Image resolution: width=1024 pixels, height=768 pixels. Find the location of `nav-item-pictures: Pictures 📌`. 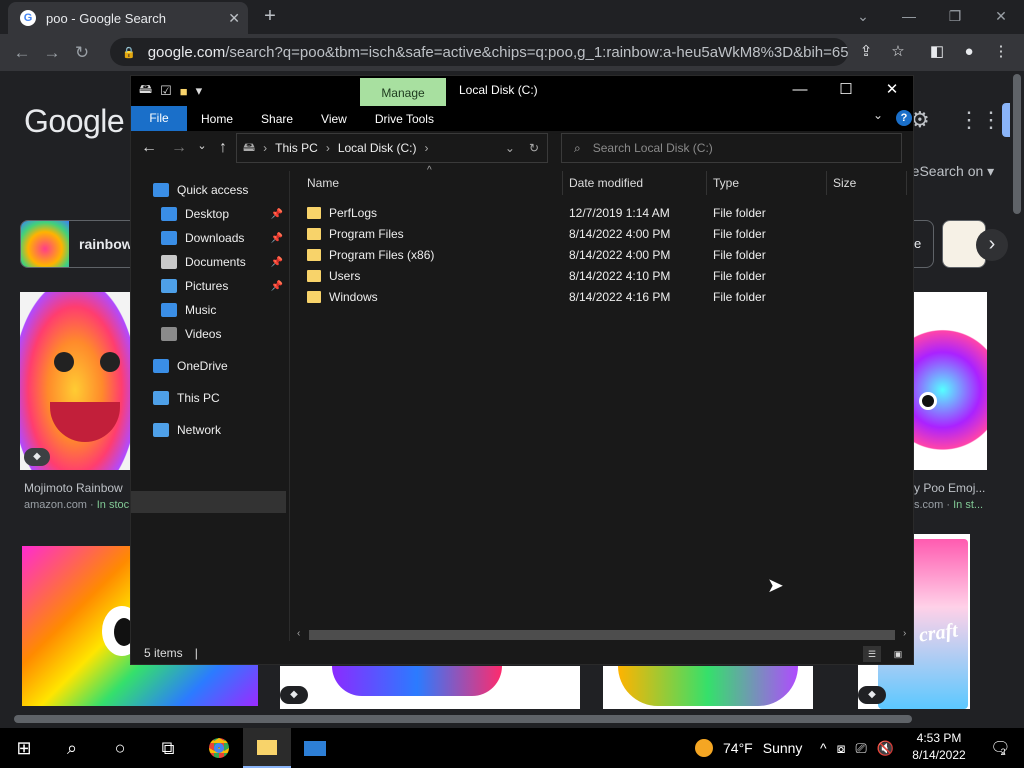

nav-item-pictures: Pictures 📌 is located at coordinates (222, 286).